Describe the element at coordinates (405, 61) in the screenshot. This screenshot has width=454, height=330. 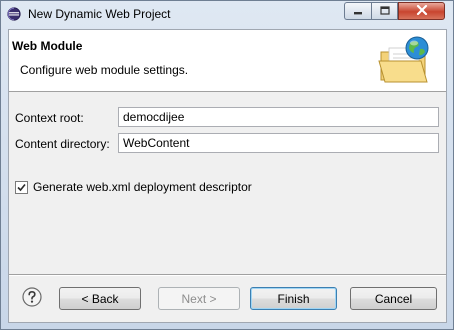
I see `folder-globe-icon` at that location.